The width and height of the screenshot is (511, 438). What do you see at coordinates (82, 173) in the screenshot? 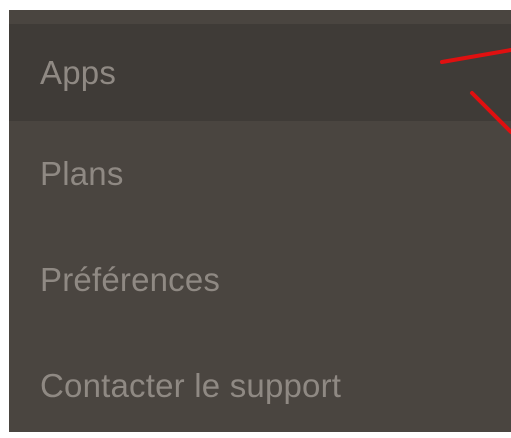
I see `menu-item-label: Plans` at bounding box center [82, 173].